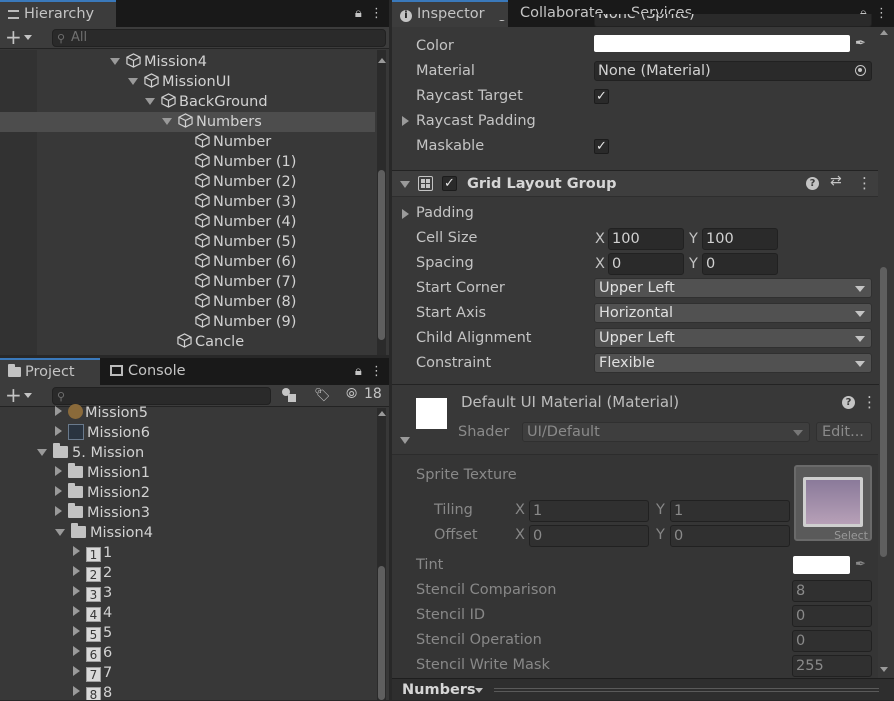  I want to click on shader-dropdown: UI/Default, so click(666, 432).